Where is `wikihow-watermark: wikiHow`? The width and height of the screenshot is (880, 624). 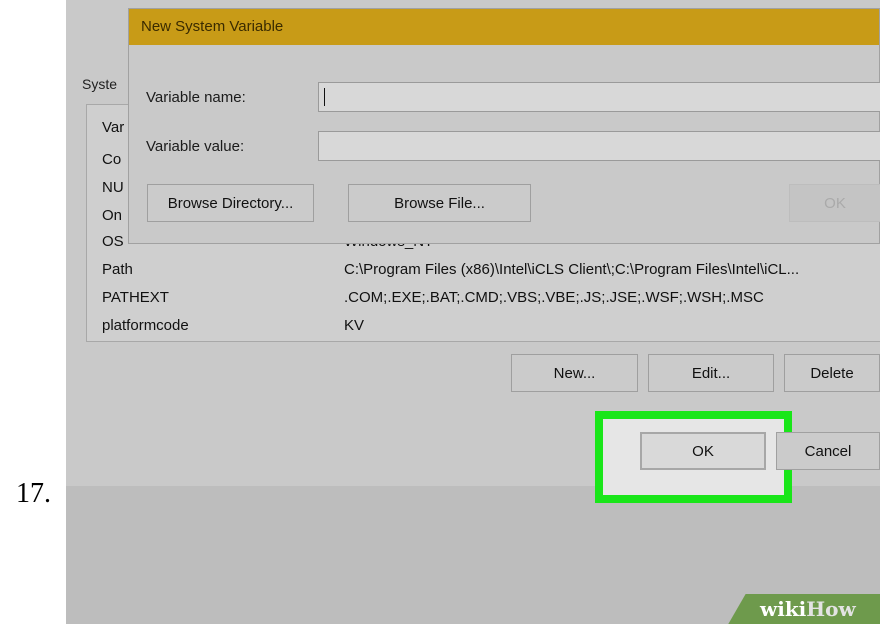 wikihow-watermark: wikiHow is located at coordinates (808, 609).